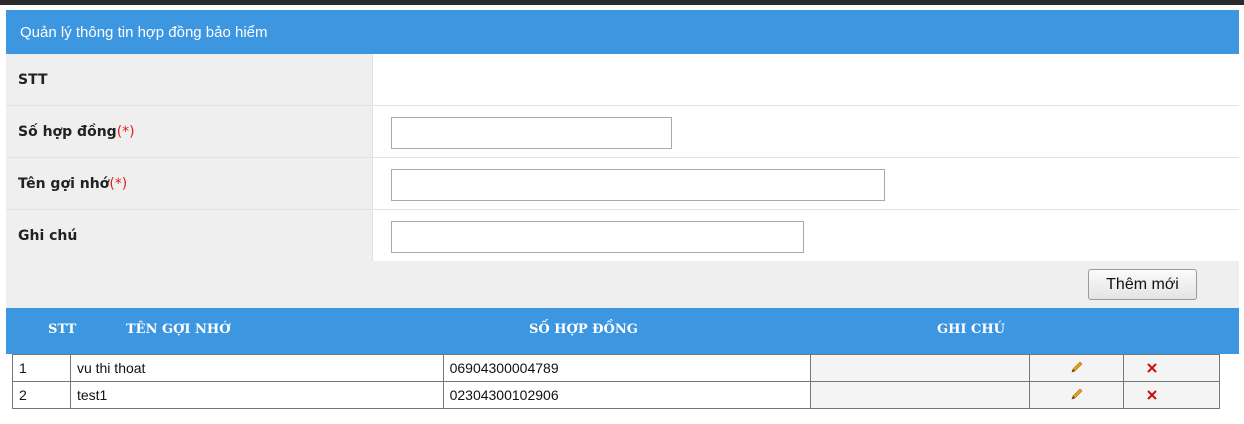  What do you see at coordinates (41, 368) in the screenshot?
I see `row-stt: 1` at bounding box center [41, 368].